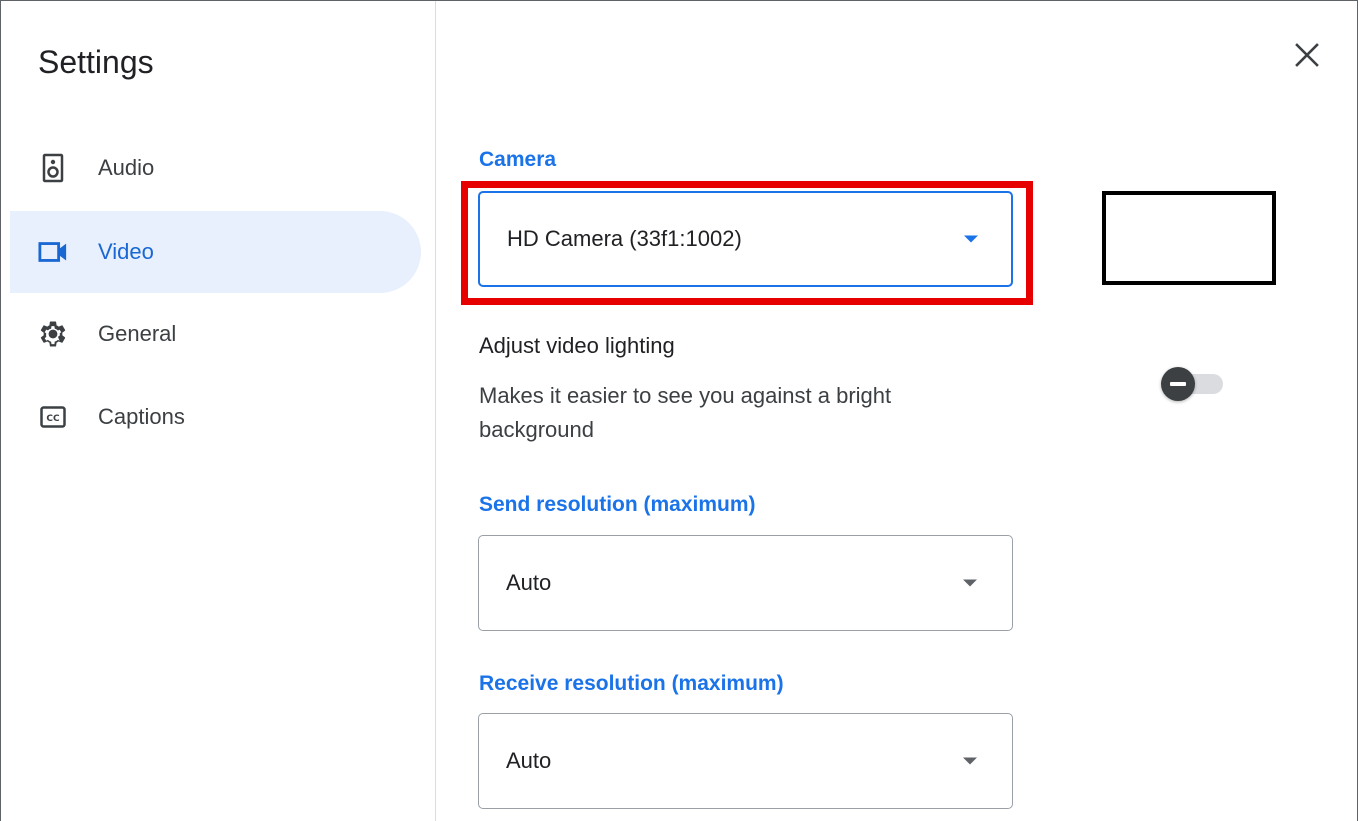 This screenshot has width=1358, height=821. I want to click on gear-icon, so click(53, 334).